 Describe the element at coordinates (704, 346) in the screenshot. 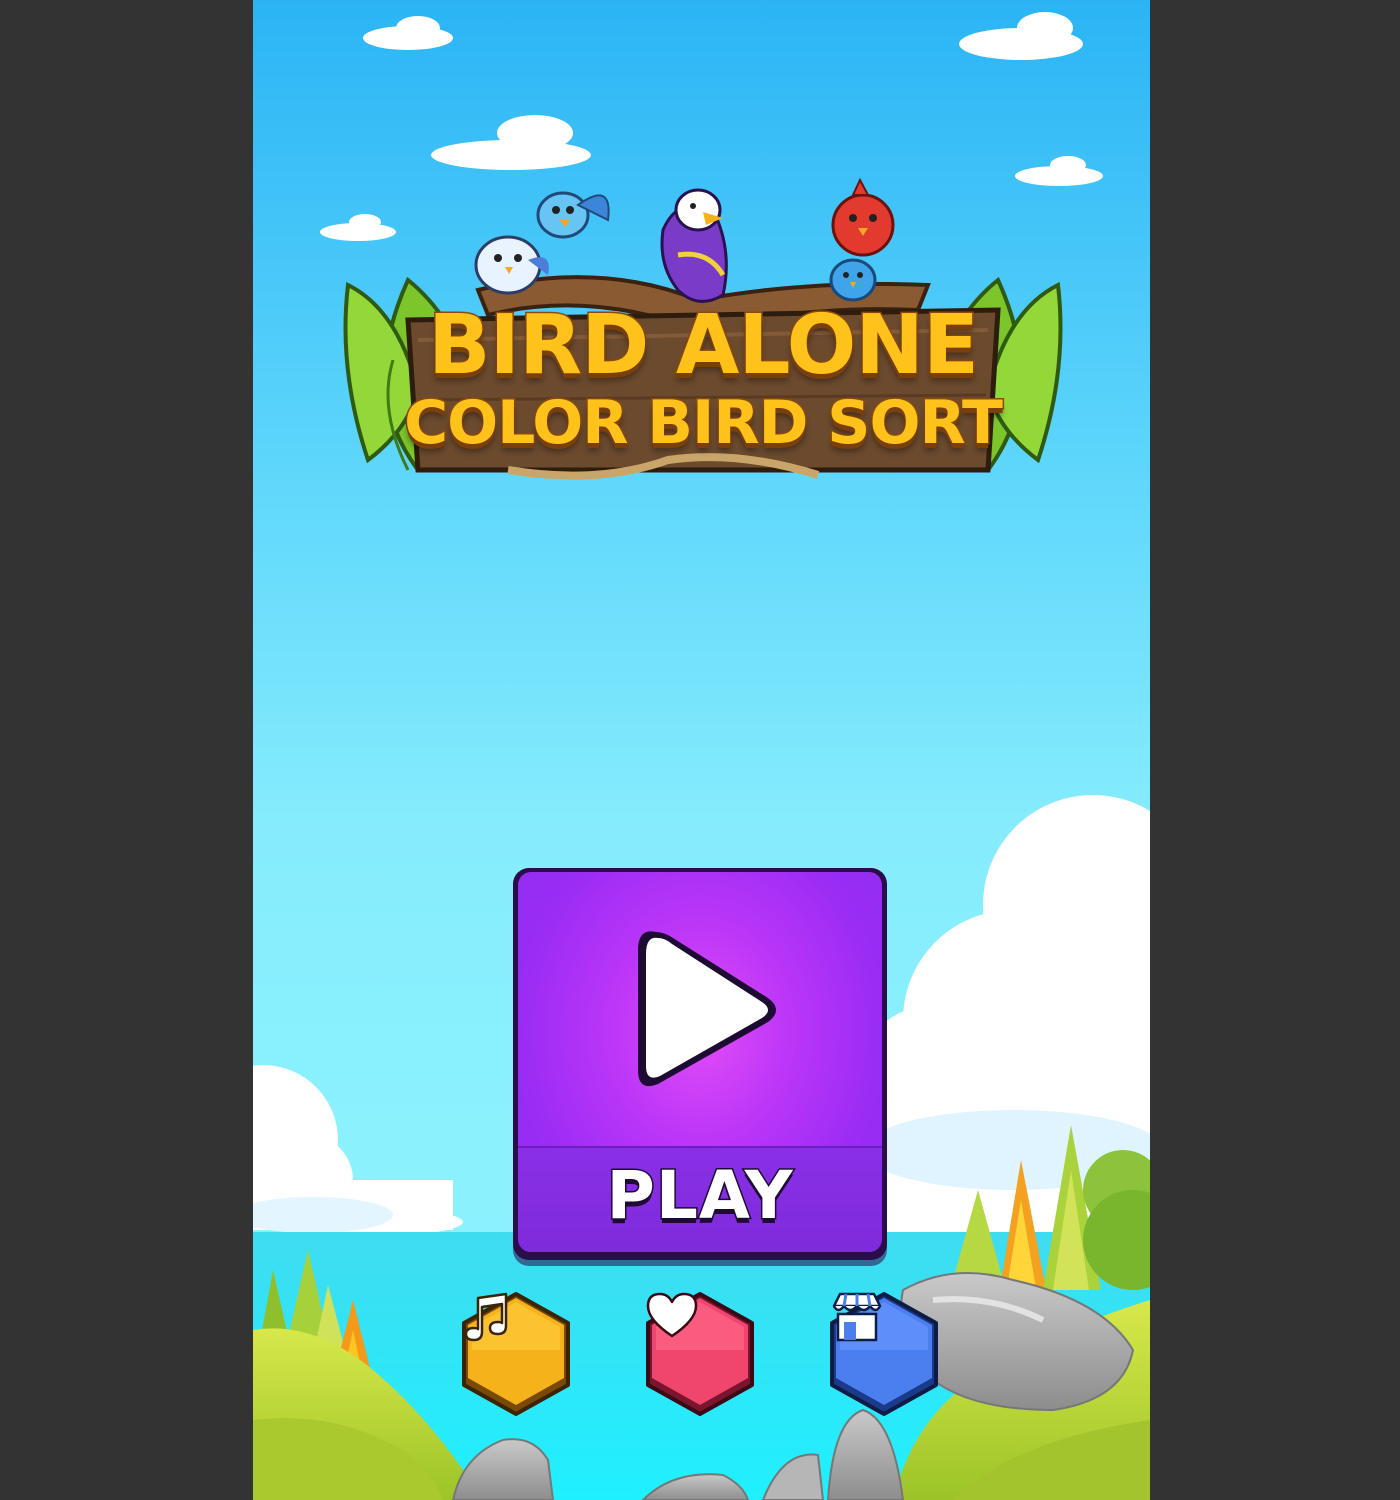

I see `logo-title-line1: BIRD ALONE` at that location.